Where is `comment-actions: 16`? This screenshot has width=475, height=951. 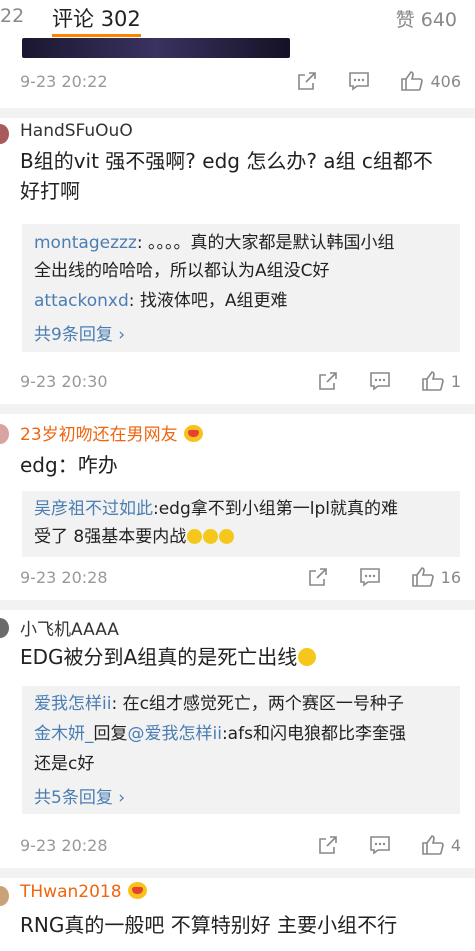
comment-actions: 16 is located at coordinates (369, 577).